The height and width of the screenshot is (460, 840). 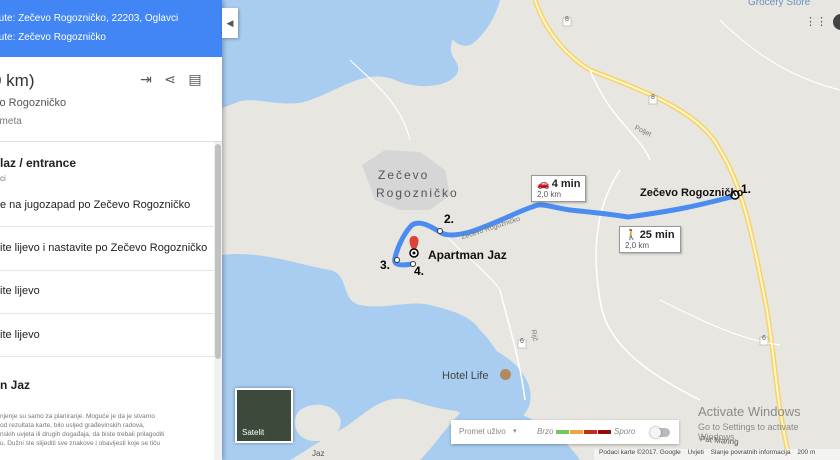 What do you see at coordinates (631, 235) in the screenshot?
I see `walk-icon: 🚶` at bounding box center [631, 235].